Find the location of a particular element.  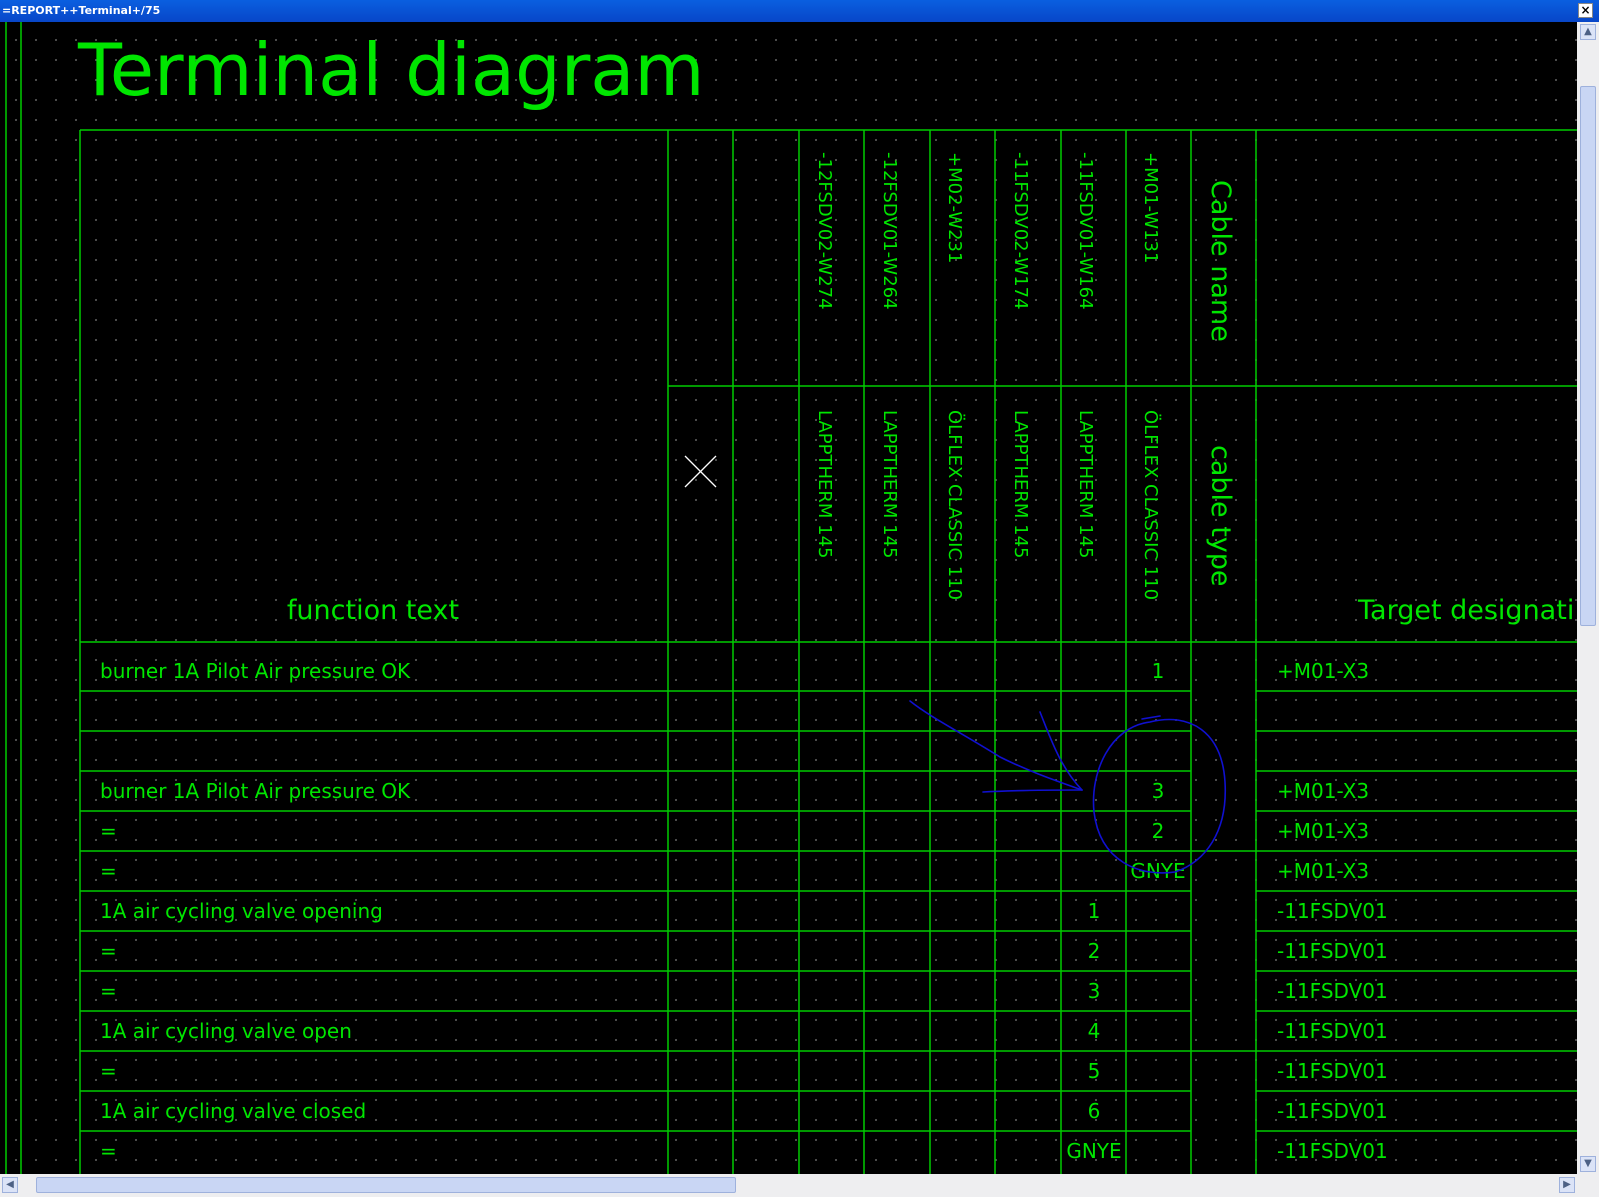

cable-name-label: -12FSDV02-W274 is located at coordinates (824, 231).